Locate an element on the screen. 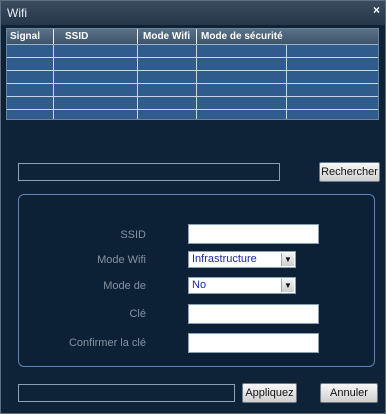 The height and width of the screenshot is (414, 386). cancel-button: Annuler is located at coordinates (349, 393).